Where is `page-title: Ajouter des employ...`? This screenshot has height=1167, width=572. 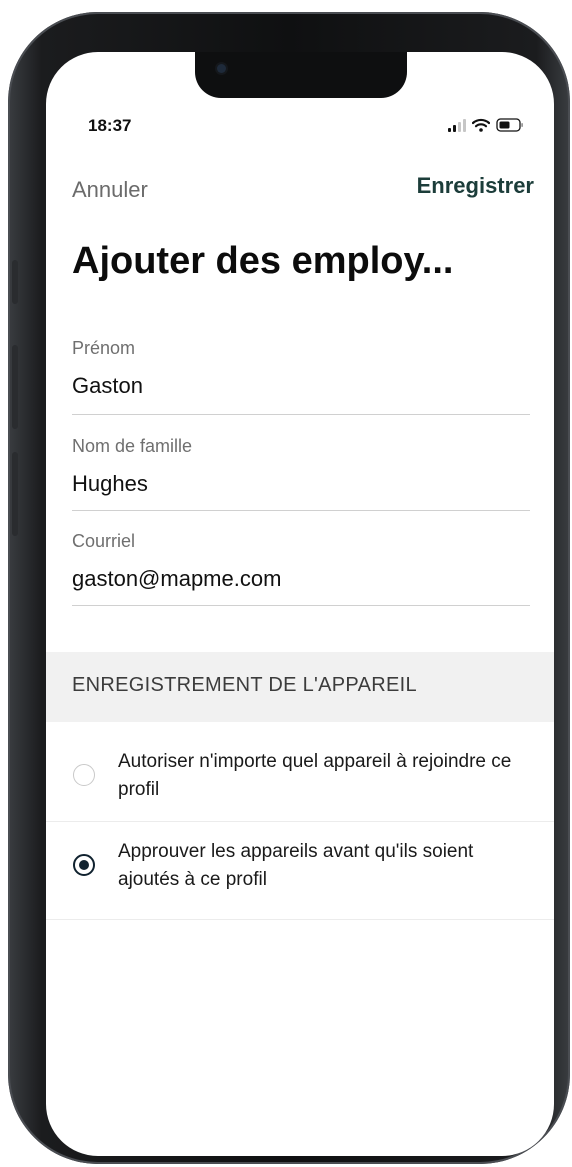 page-title: Ajouter des employ... is located at coordinates (263, 261).